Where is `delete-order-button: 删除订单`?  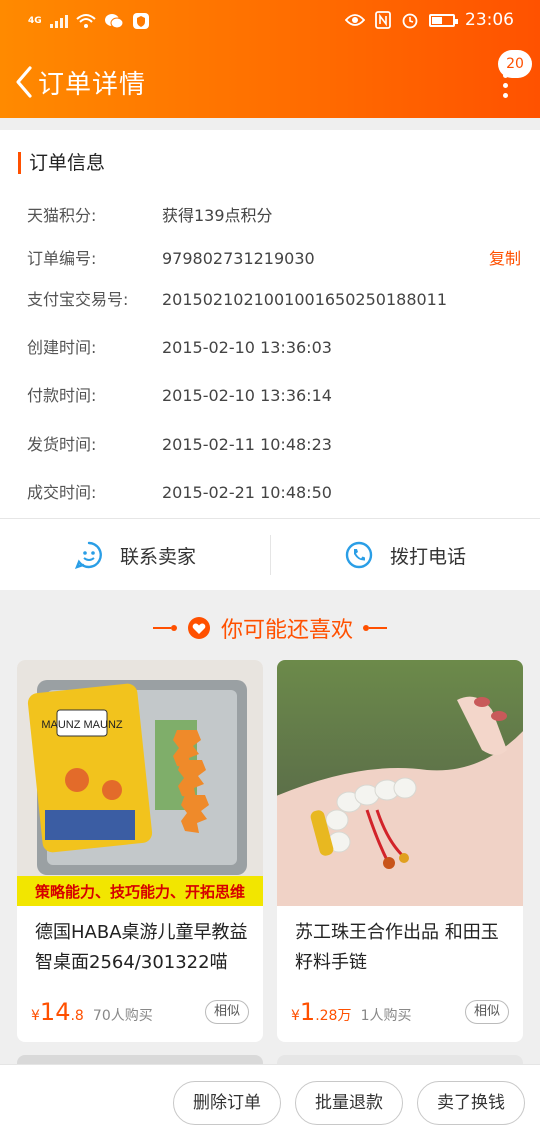
delete-order-button: 删除订单 is located at coordinates (227, 1103).